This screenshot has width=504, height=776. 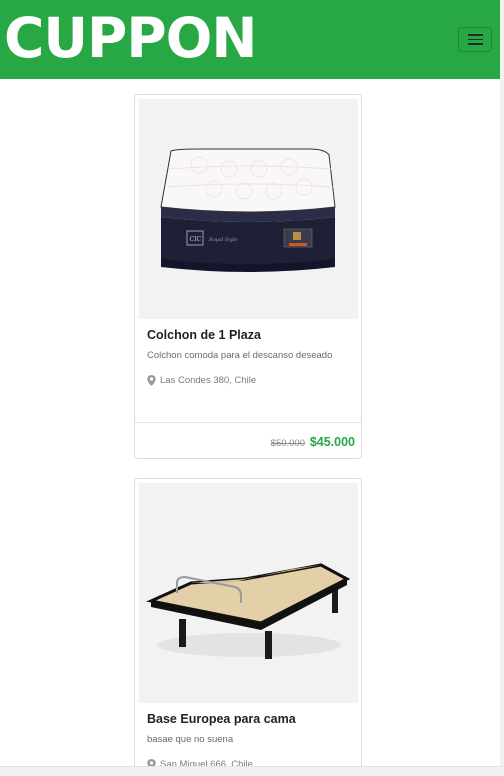 I want to click on vertical-scrollbar, so click(x=502, y=388).